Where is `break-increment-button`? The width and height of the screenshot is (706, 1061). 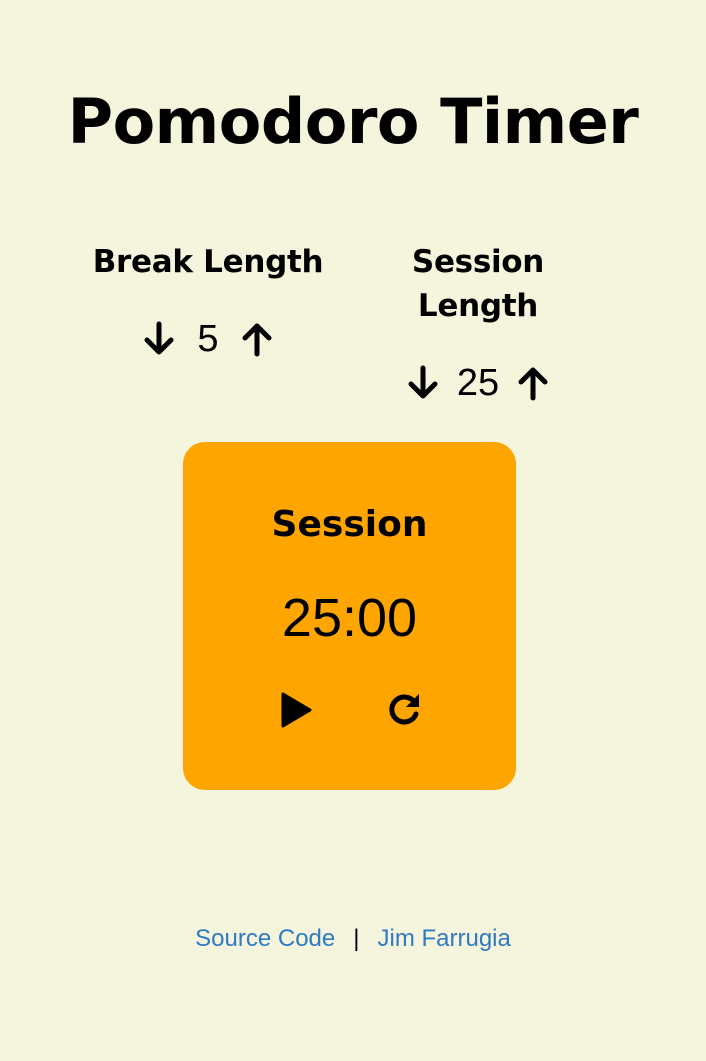 break-increment-button is located at coordinates (257, 339).